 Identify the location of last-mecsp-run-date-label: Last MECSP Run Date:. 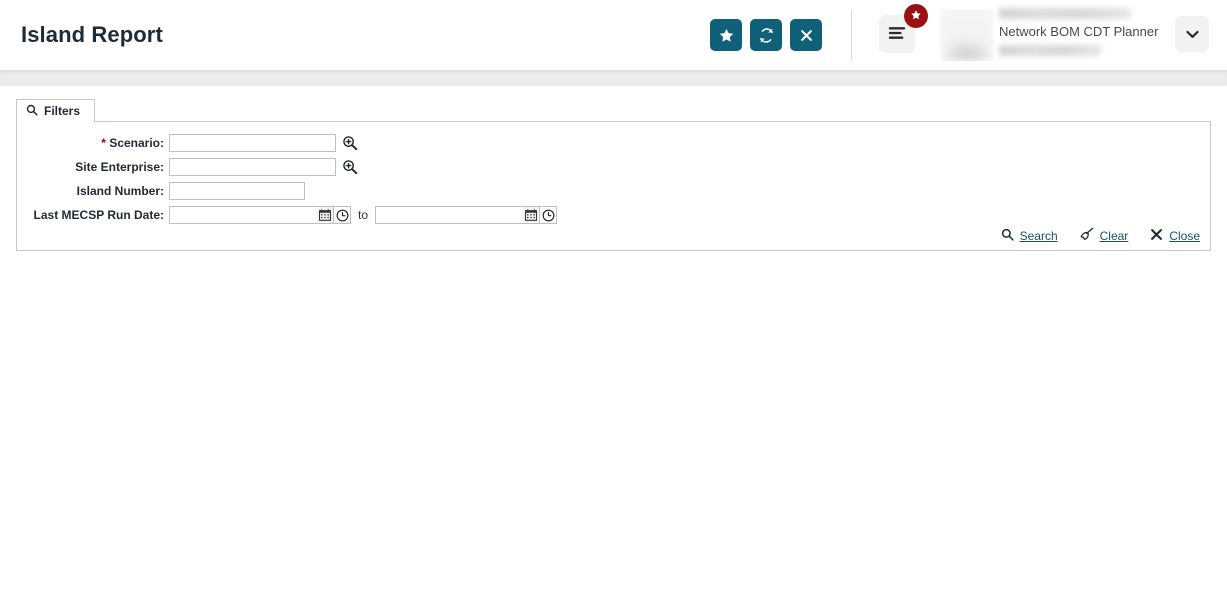
(98, 215).